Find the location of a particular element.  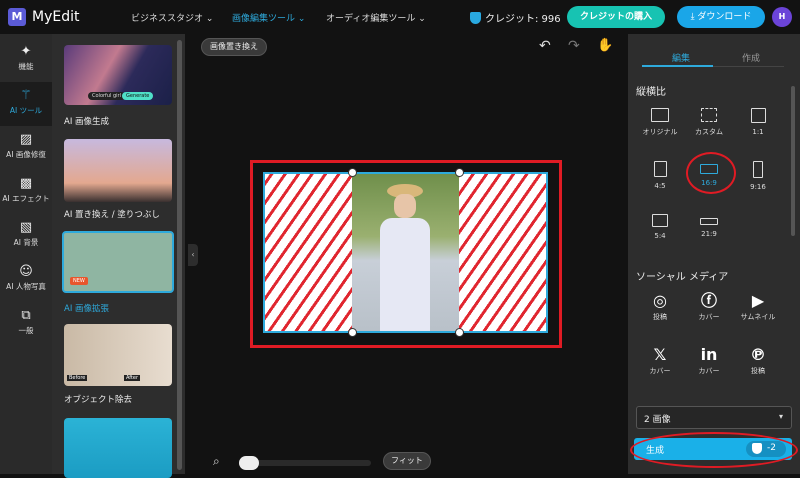

rail-general: ⧉ 一般 is located at coordinates (26, 324).